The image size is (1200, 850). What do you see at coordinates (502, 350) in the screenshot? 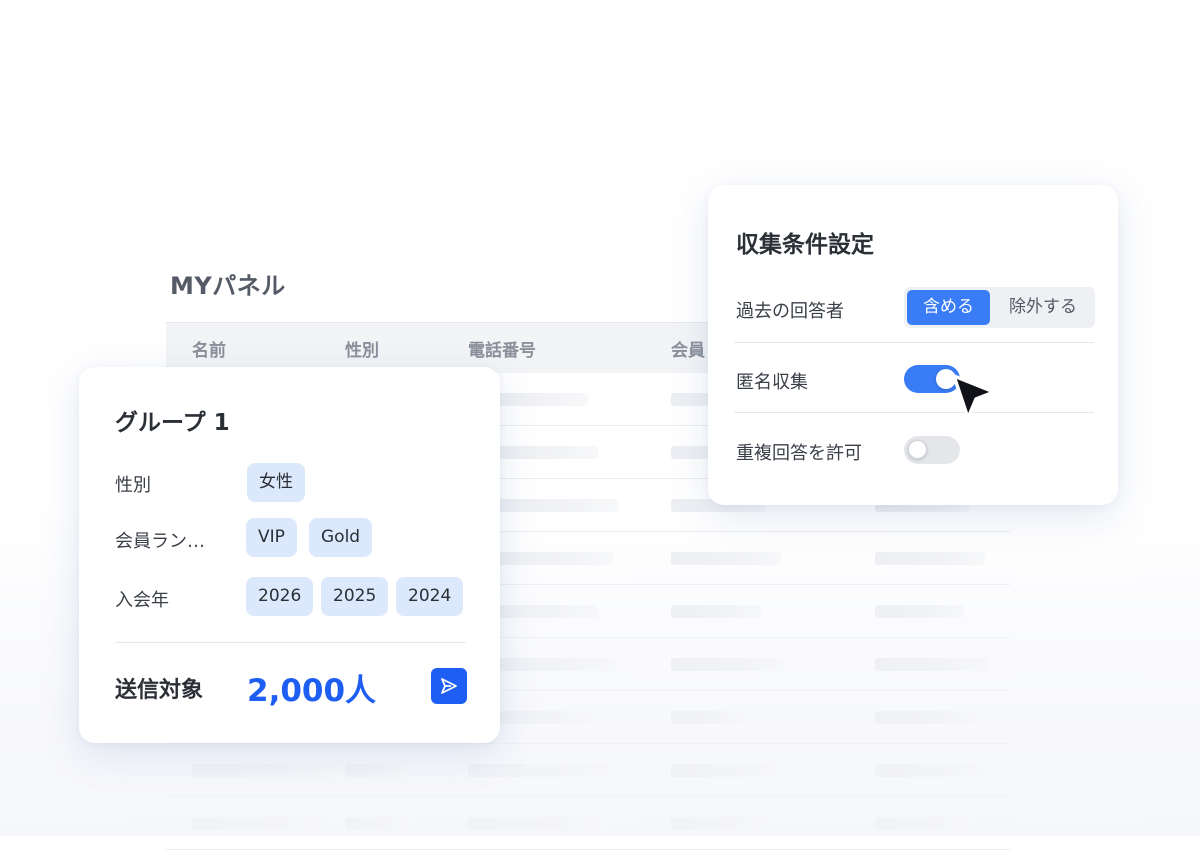
I see `column-phone: 電話番号` at bounding box center [502, 350].